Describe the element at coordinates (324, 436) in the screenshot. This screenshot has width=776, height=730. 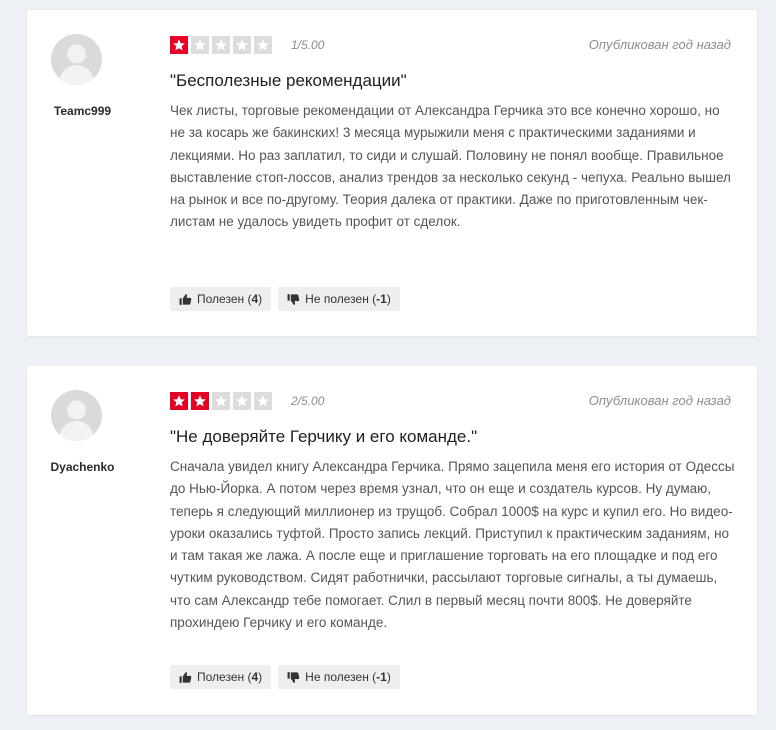
I see `review-title: "Не доверяйте Герчику и его команде."` at that location.